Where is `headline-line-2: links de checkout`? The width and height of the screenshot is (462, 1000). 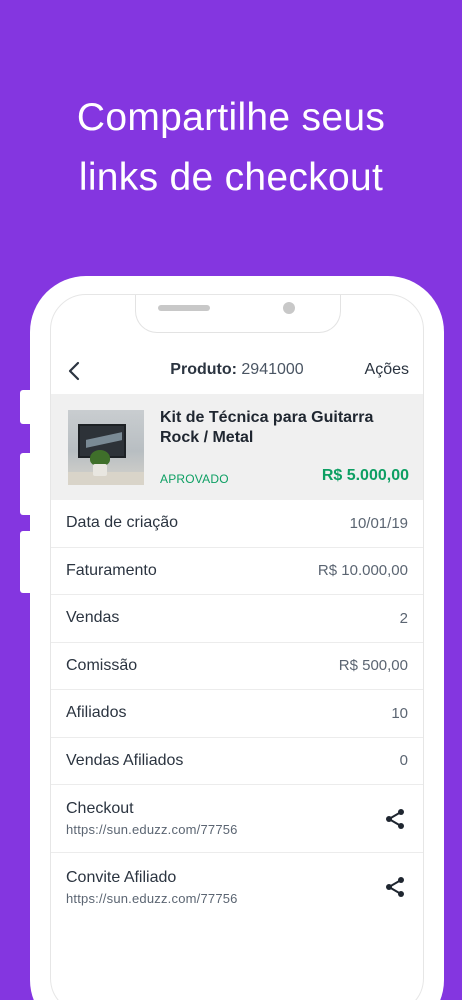 headline-line-2: links de checkout is located at coordinates (231, 177).